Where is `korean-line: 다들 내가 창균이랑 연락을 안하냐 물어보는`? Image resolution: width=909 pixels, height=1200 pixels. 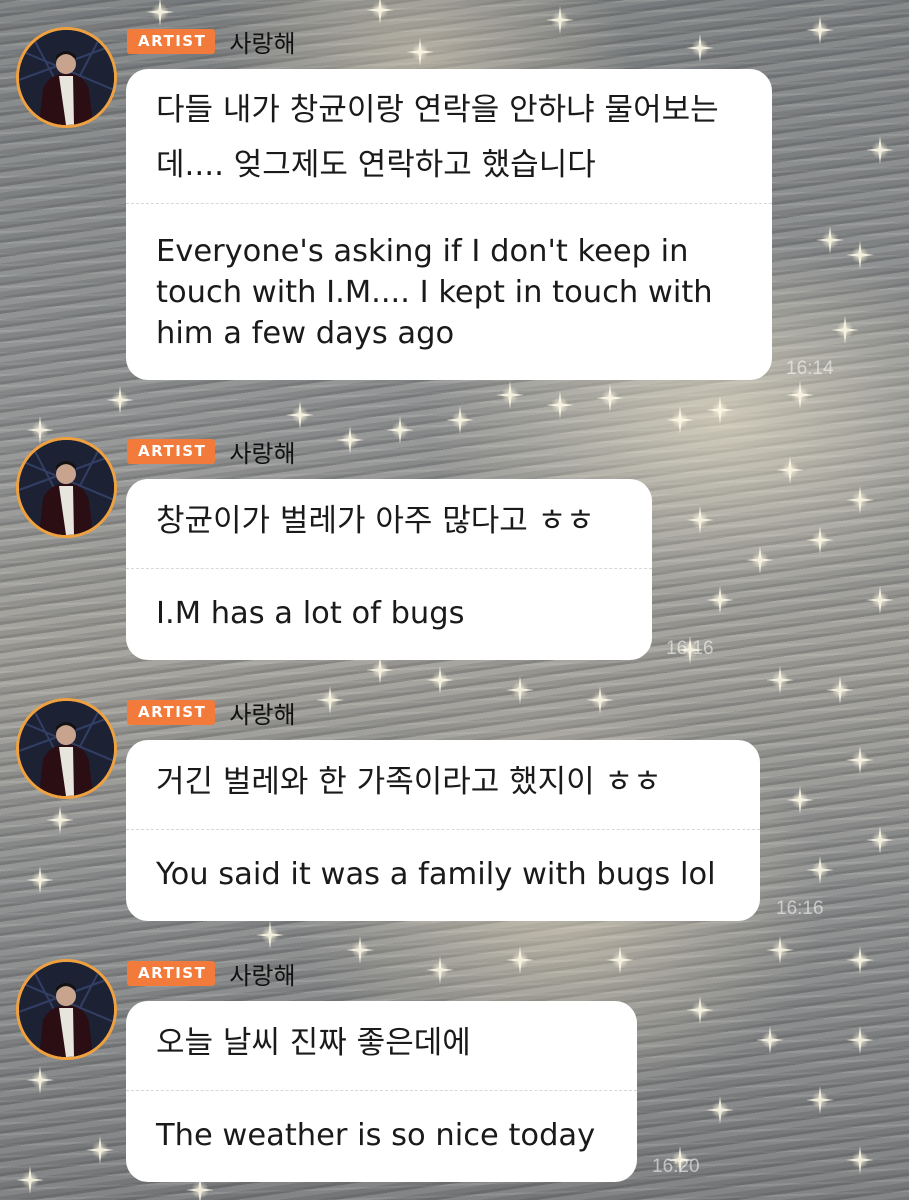
korean-line: 다들 내가 창균이랑 연락을 안하냐 물어보는 is located at coordinates (437, 110).